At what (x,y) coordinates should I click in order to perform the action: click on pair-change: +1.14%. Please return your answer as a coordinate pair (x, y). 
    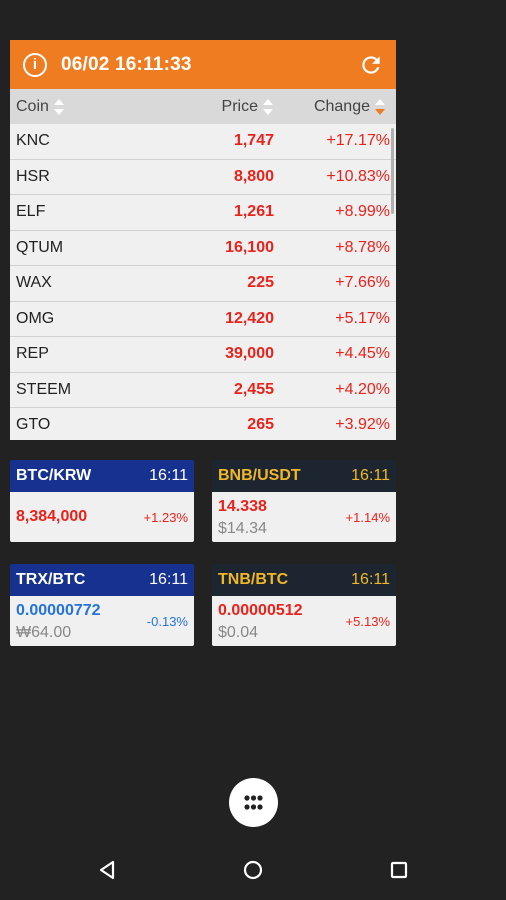
    Looking at the image, I should click on (367, 517).